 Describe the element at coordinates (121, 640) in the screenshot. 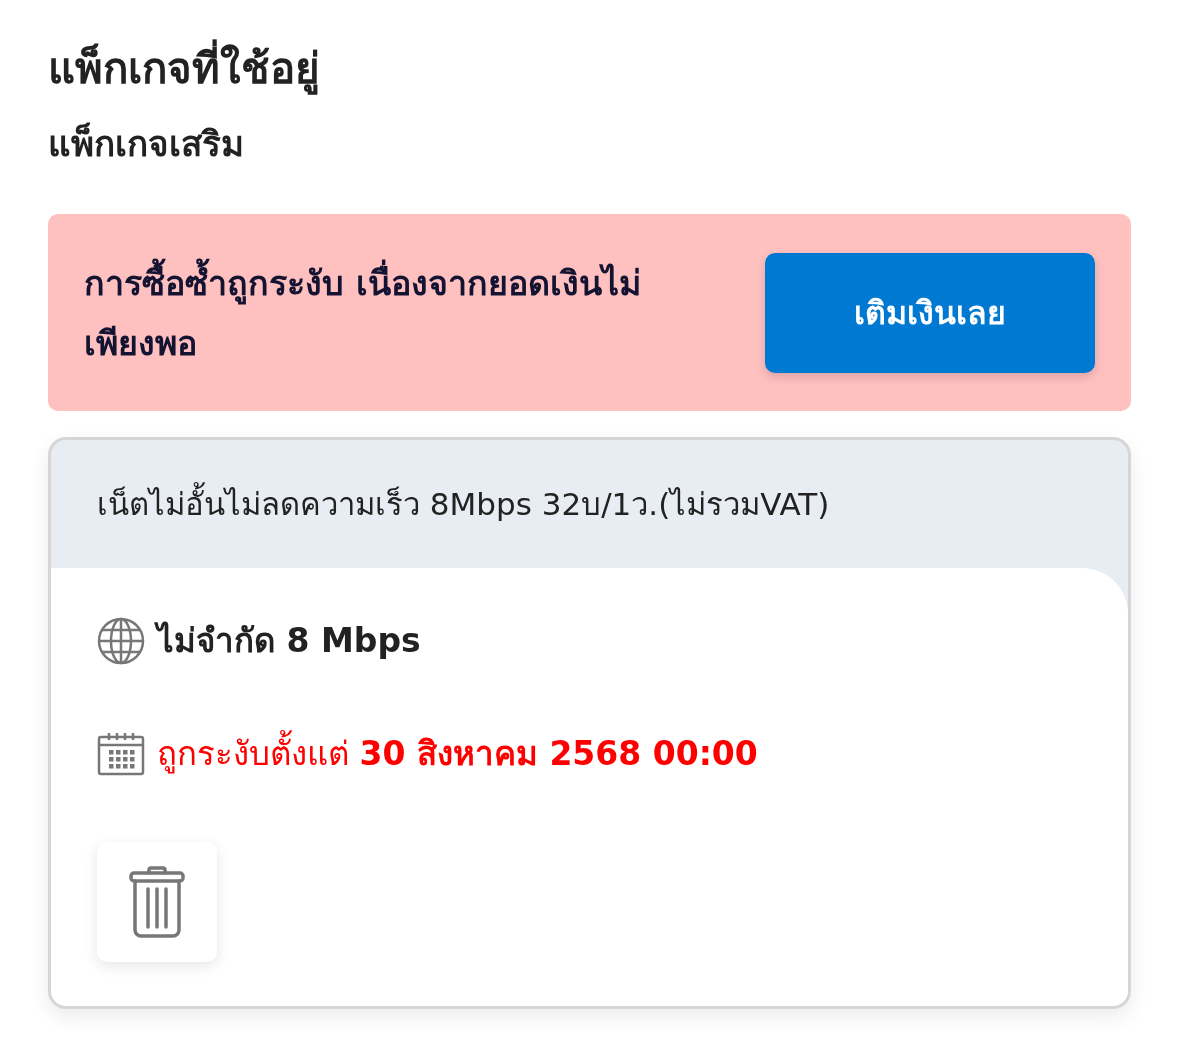

I see `globe-icon` at that location.